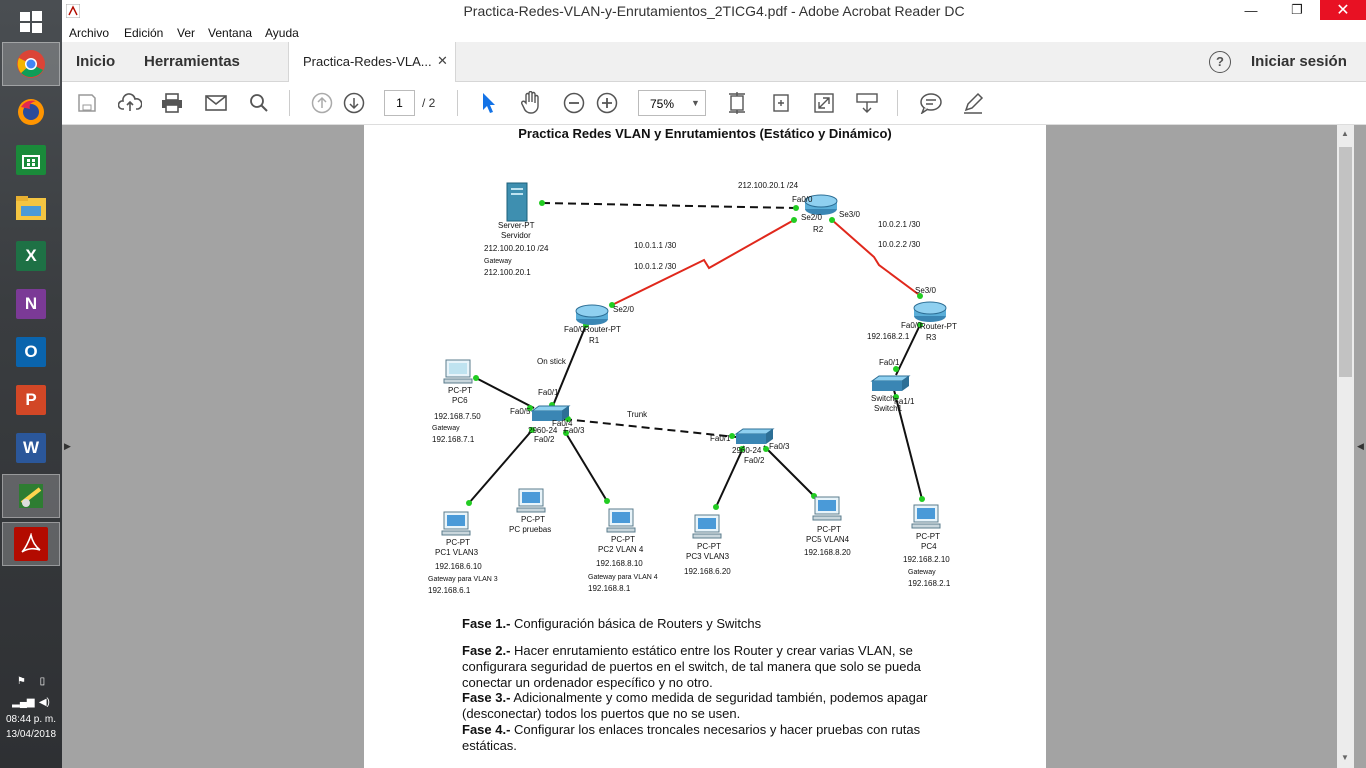 The height and width of the screenshot is (768, 1366). Describe the element at coordinates (489, 103) in the screenshot. I see `select-cursor-icon` at that location.